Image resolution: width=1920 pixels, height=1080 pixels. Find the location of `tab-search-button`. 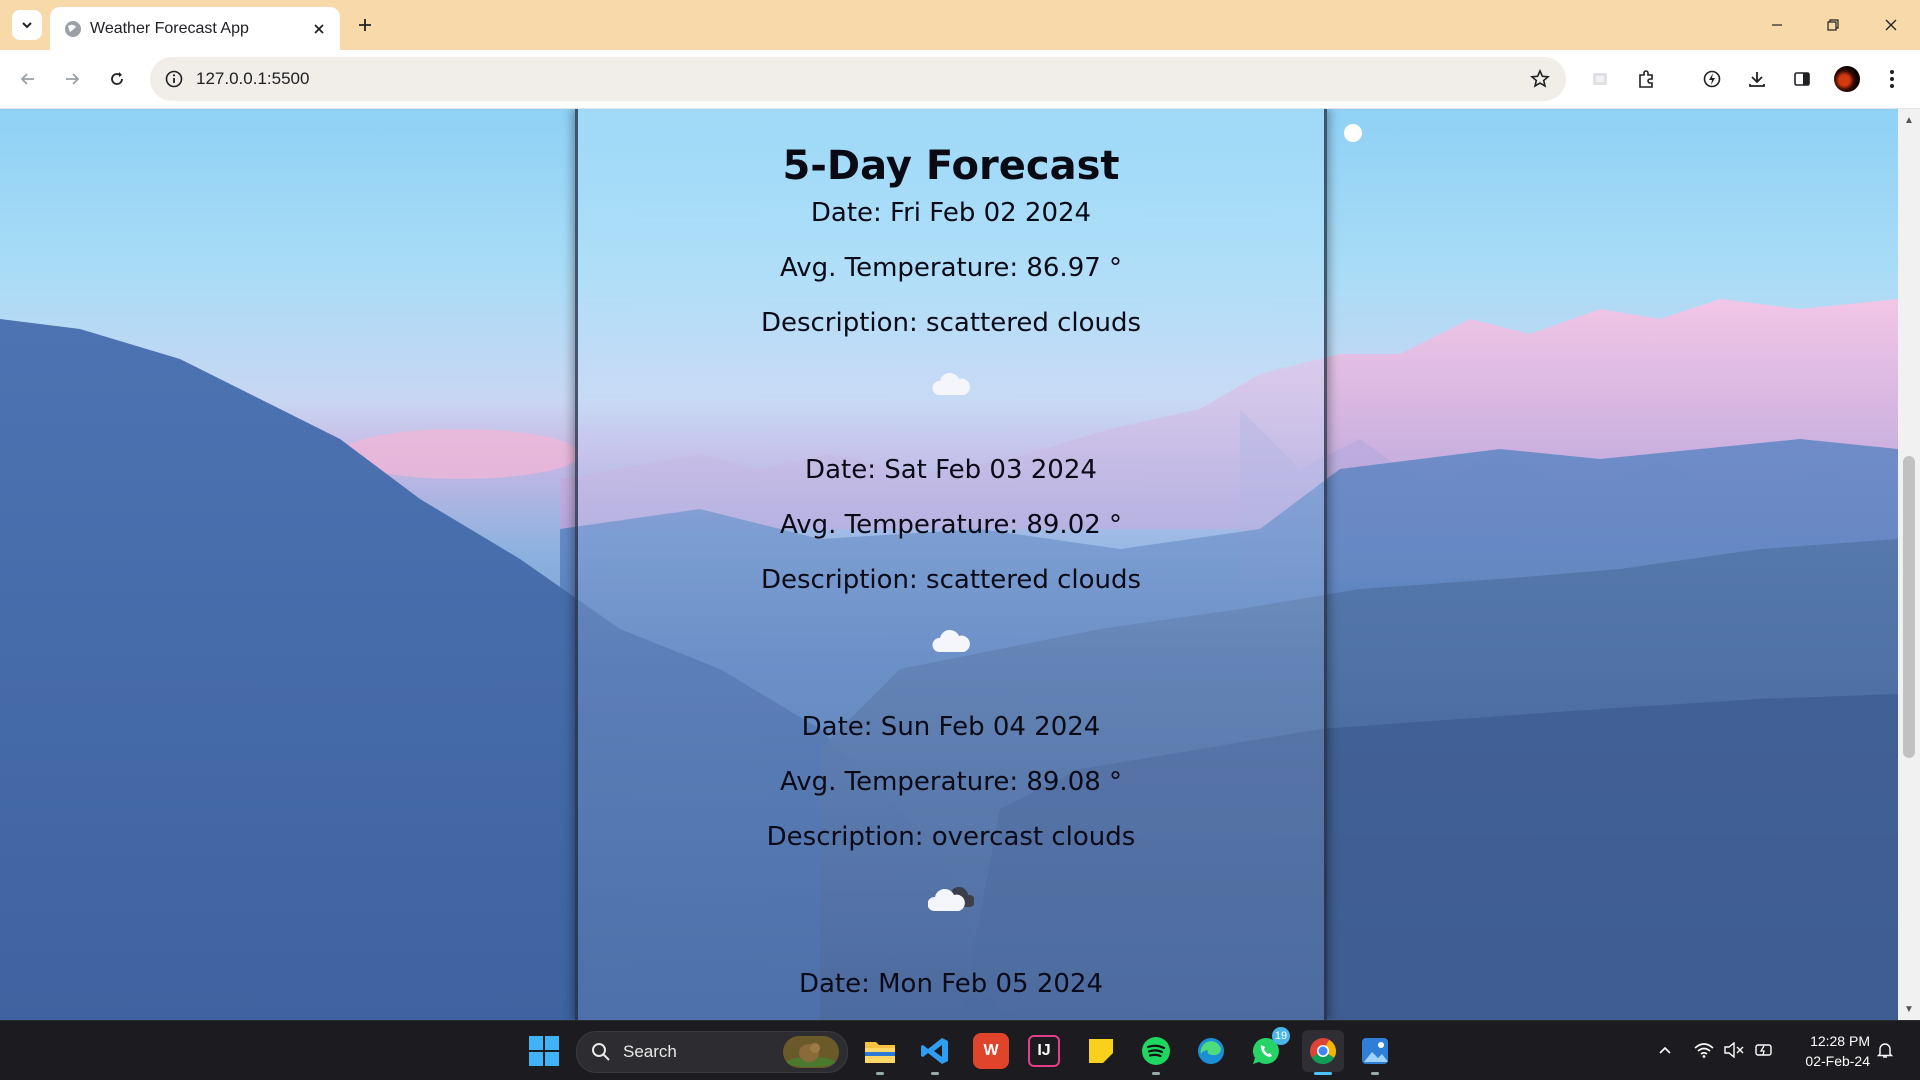

tab-search-button is located at coordinates (27, 25).